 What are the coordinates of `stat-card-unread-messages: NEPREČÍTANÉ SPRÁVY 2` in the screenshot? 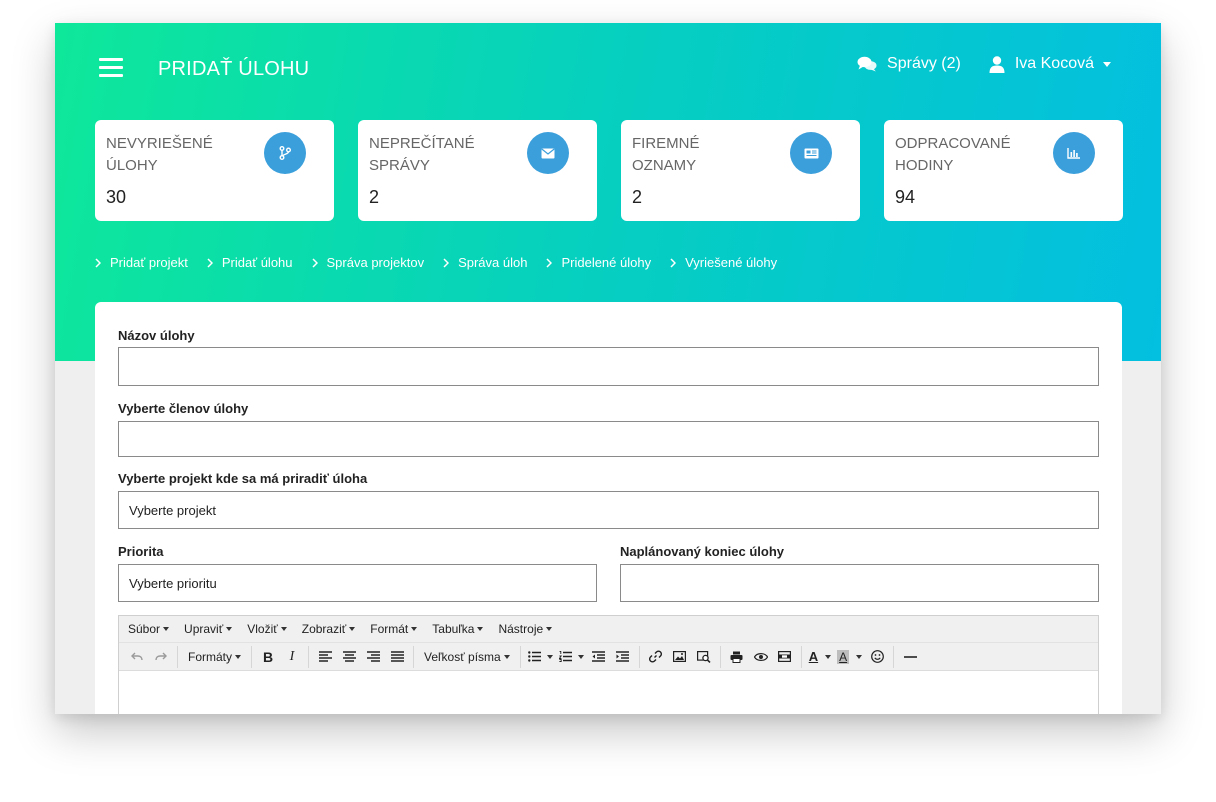 It's located at (477, 170).